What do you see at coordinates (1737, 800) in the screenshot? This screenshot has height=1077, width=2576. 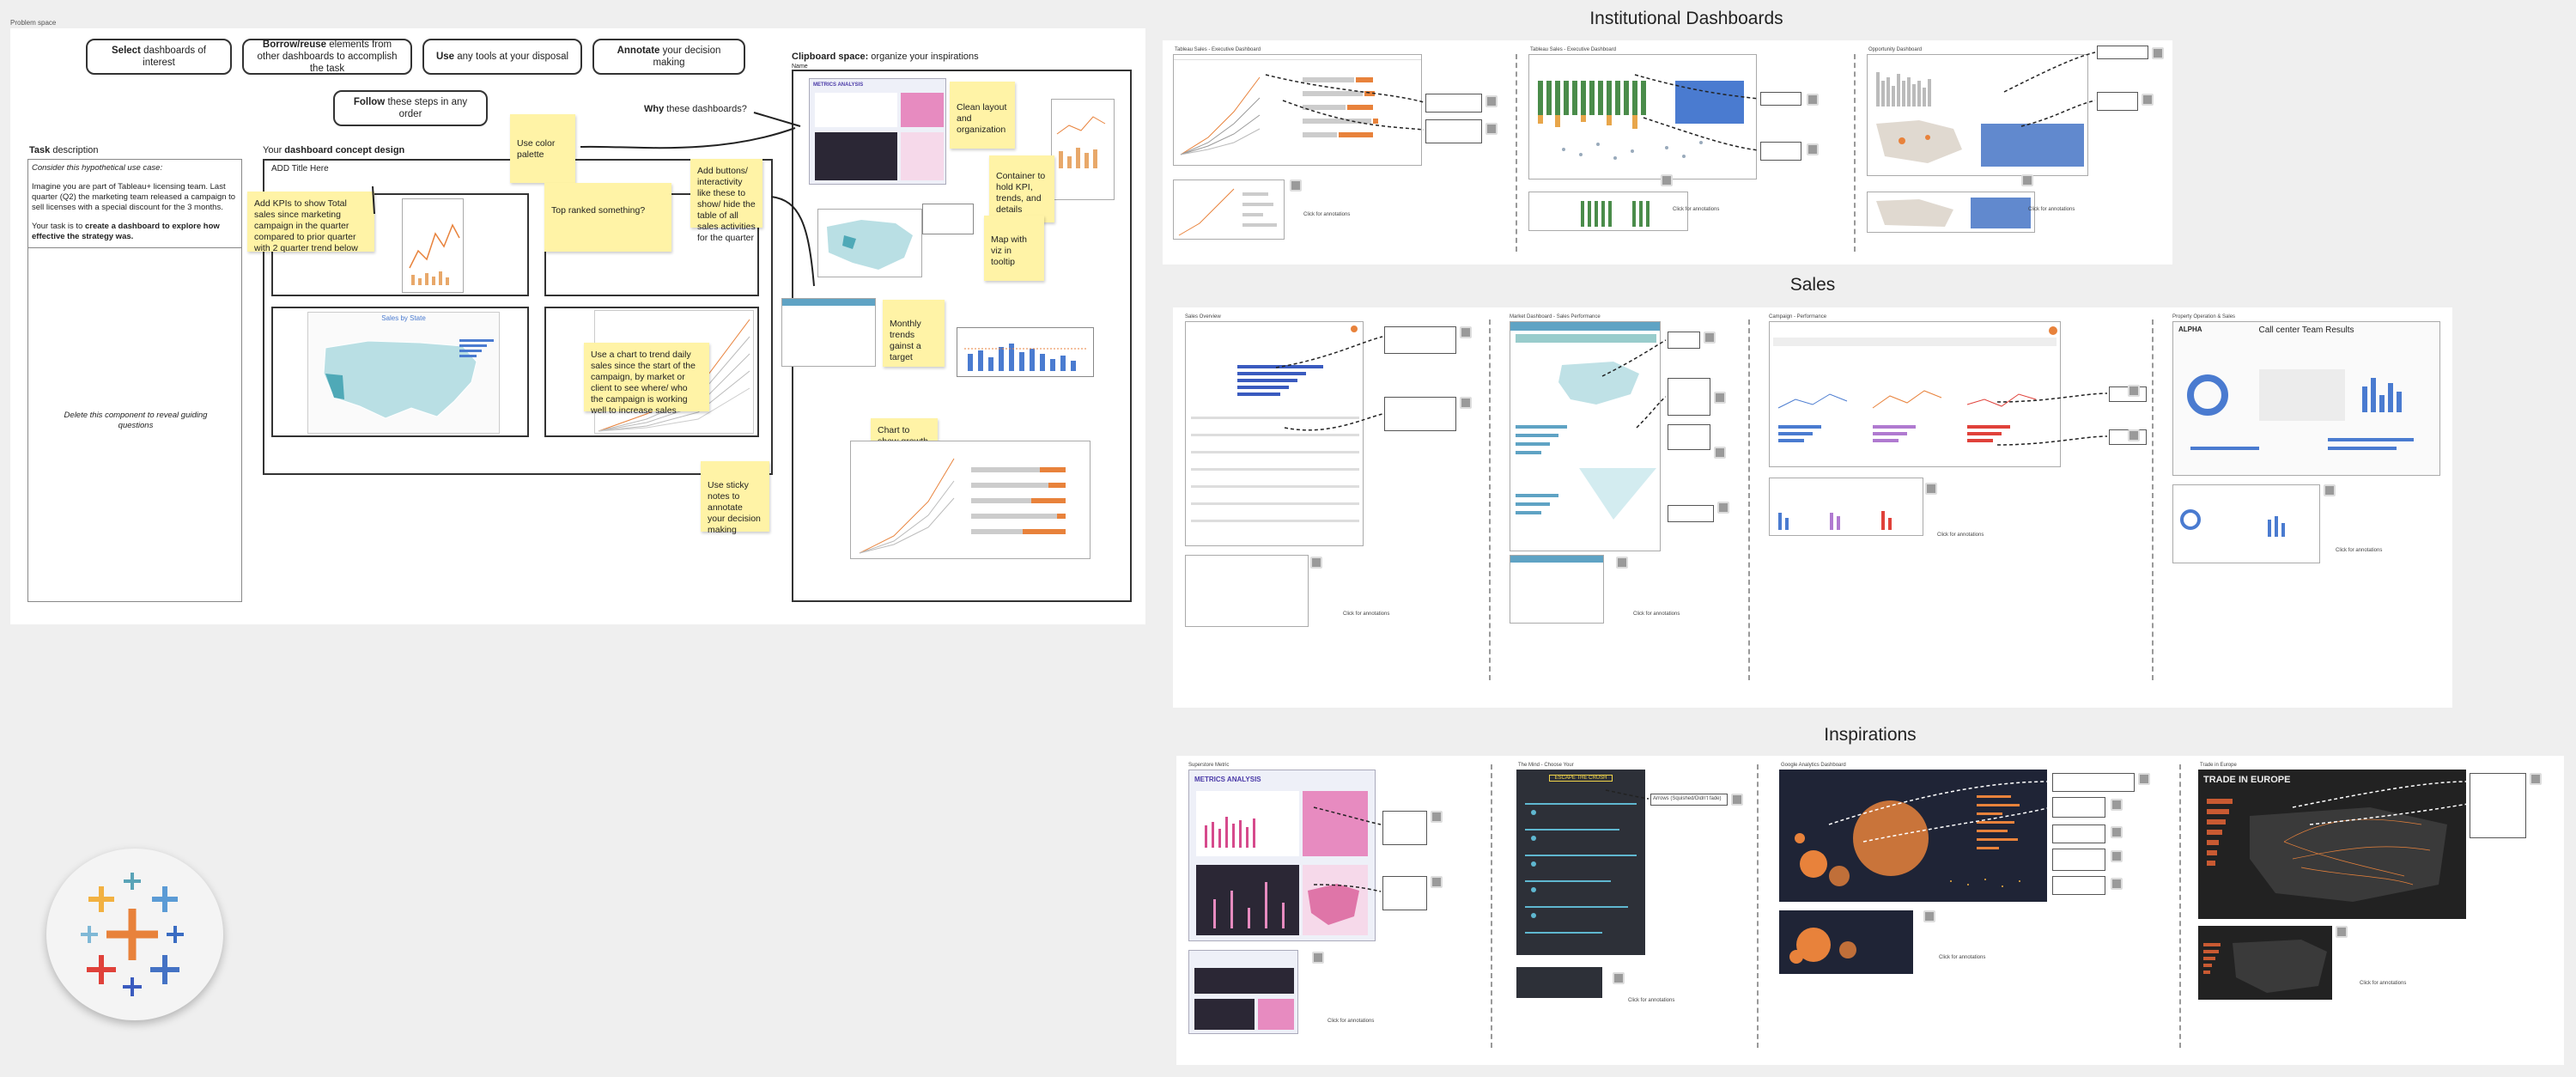 I see `insp2-comment-icon` at bounding box center [1737, 800].